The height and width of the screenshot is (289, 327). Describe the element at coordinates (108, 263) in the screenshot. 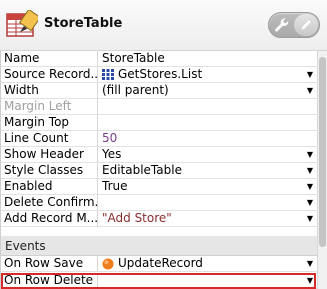

I see `action-circle-icon` at that location.